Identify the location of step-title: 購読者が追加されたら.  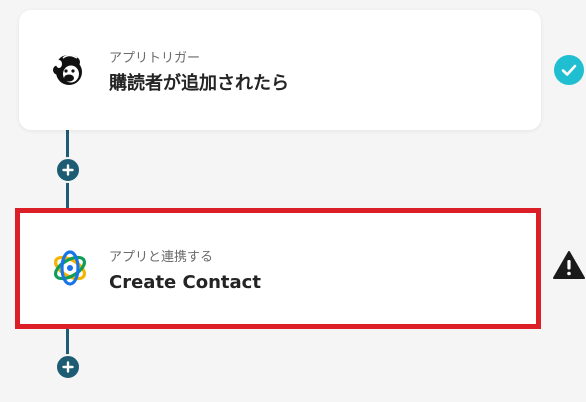
(199, 83).